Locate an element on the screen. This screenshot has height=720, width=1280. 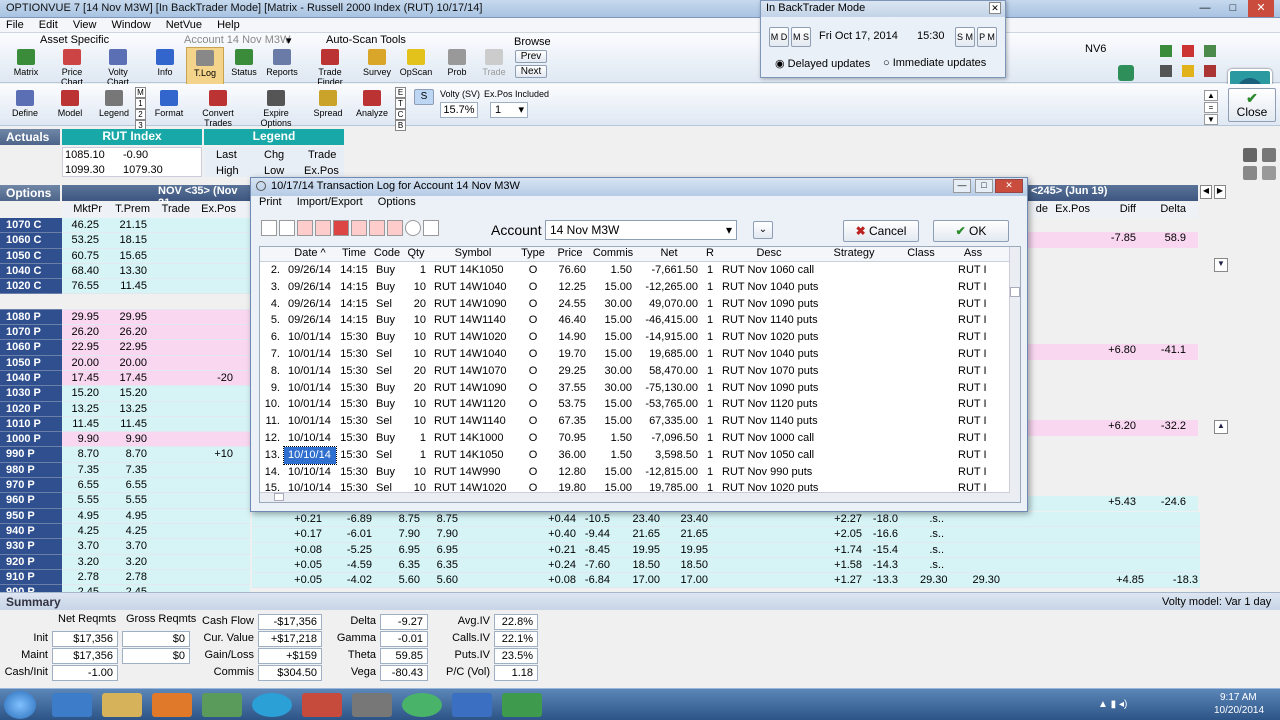
optionvue-icon is located at coordinates (522, 705).